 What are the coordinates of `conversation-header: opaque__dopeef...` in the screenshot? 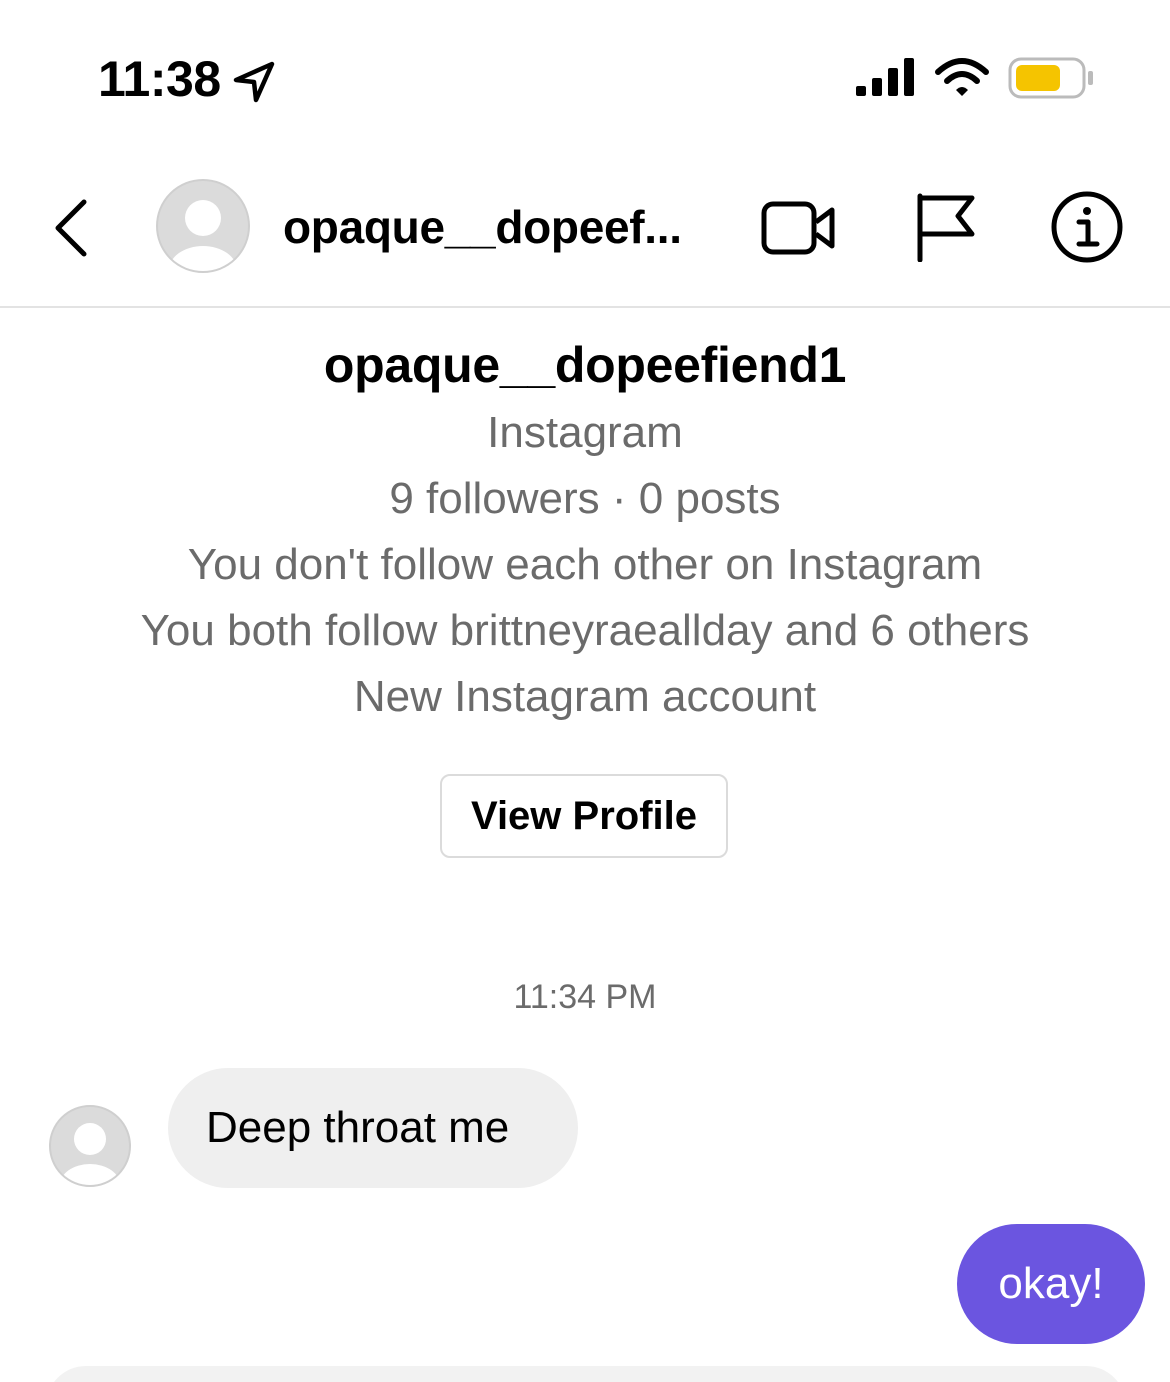 It's located at (585, 234).